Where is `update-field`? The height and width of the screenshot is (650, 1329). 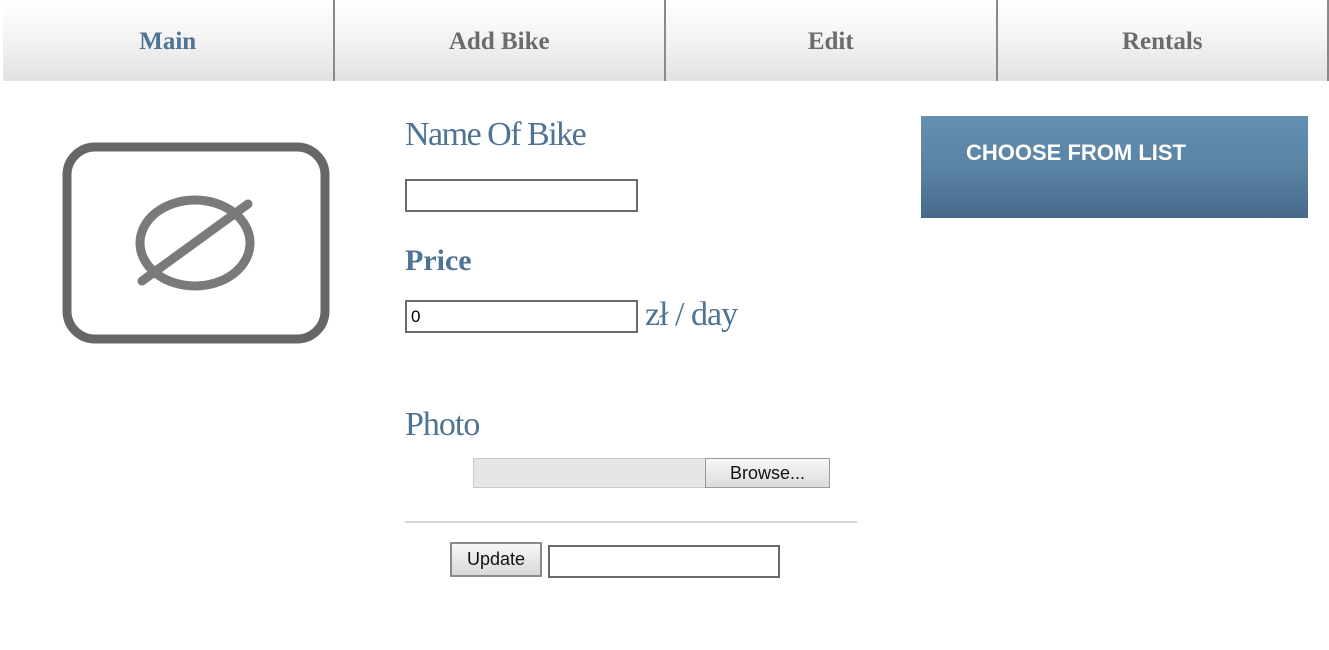 update-field is located at coordinates (664, 561).